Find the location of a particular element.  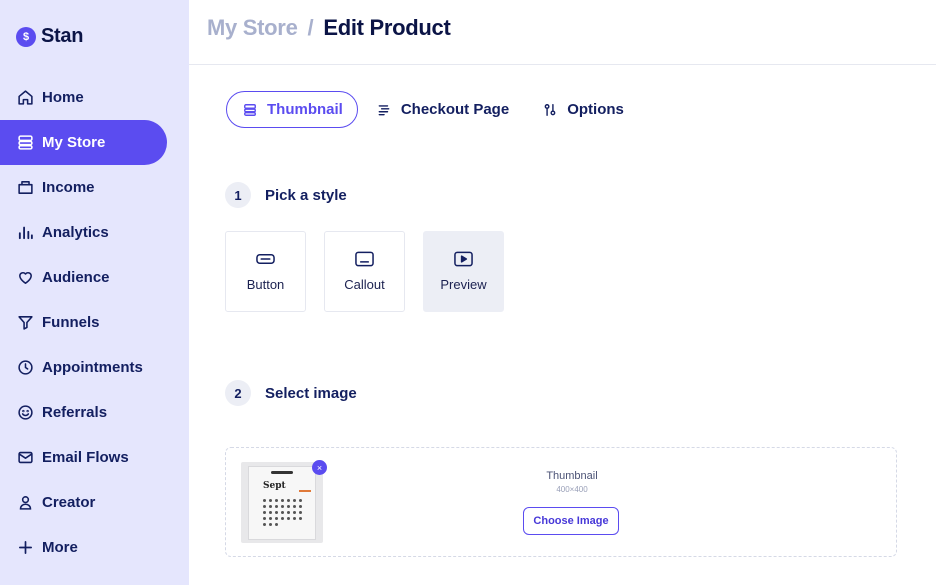

step-pick-style: 1 Pick a style is located at coordinates (286, 195).